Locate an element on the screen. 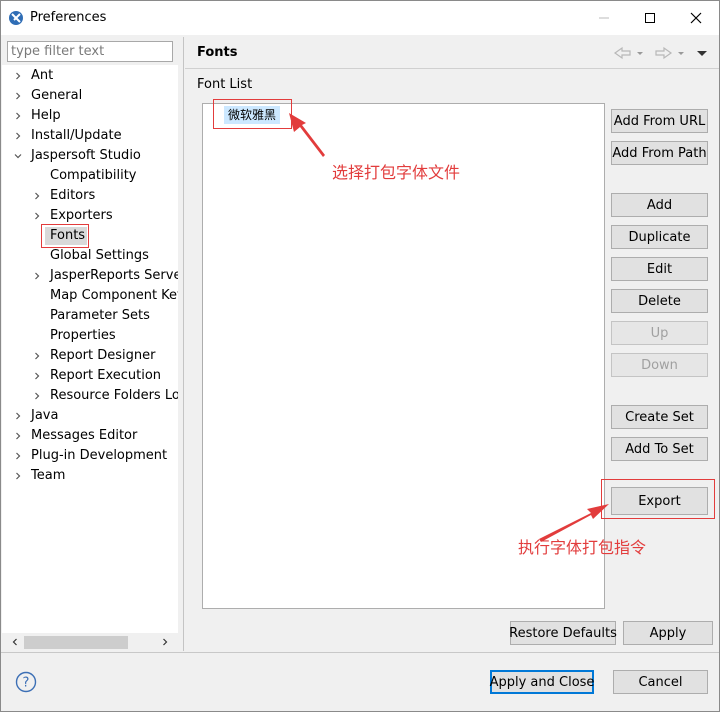  duplicate-button: Duplicate is located at coordinates (659, 237).